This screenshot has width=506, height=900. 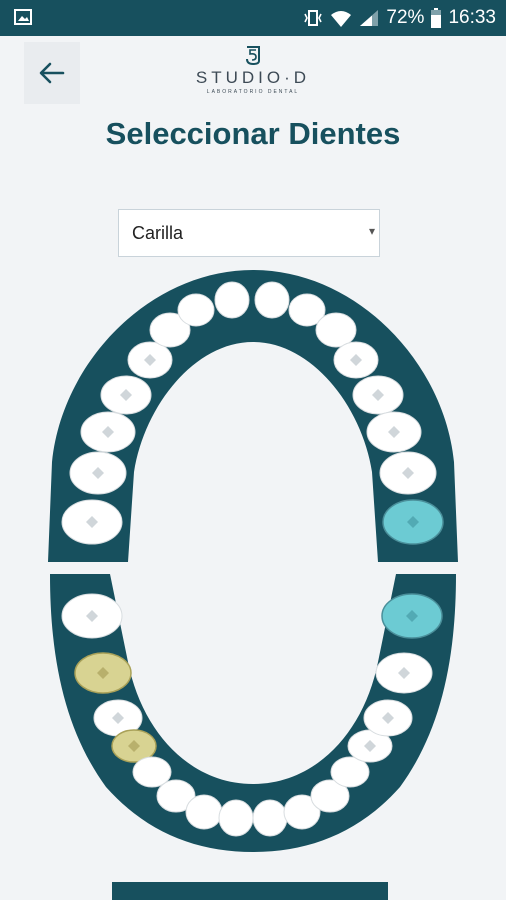 I want to click on clock: 16:33, so click(x=472, y=17).